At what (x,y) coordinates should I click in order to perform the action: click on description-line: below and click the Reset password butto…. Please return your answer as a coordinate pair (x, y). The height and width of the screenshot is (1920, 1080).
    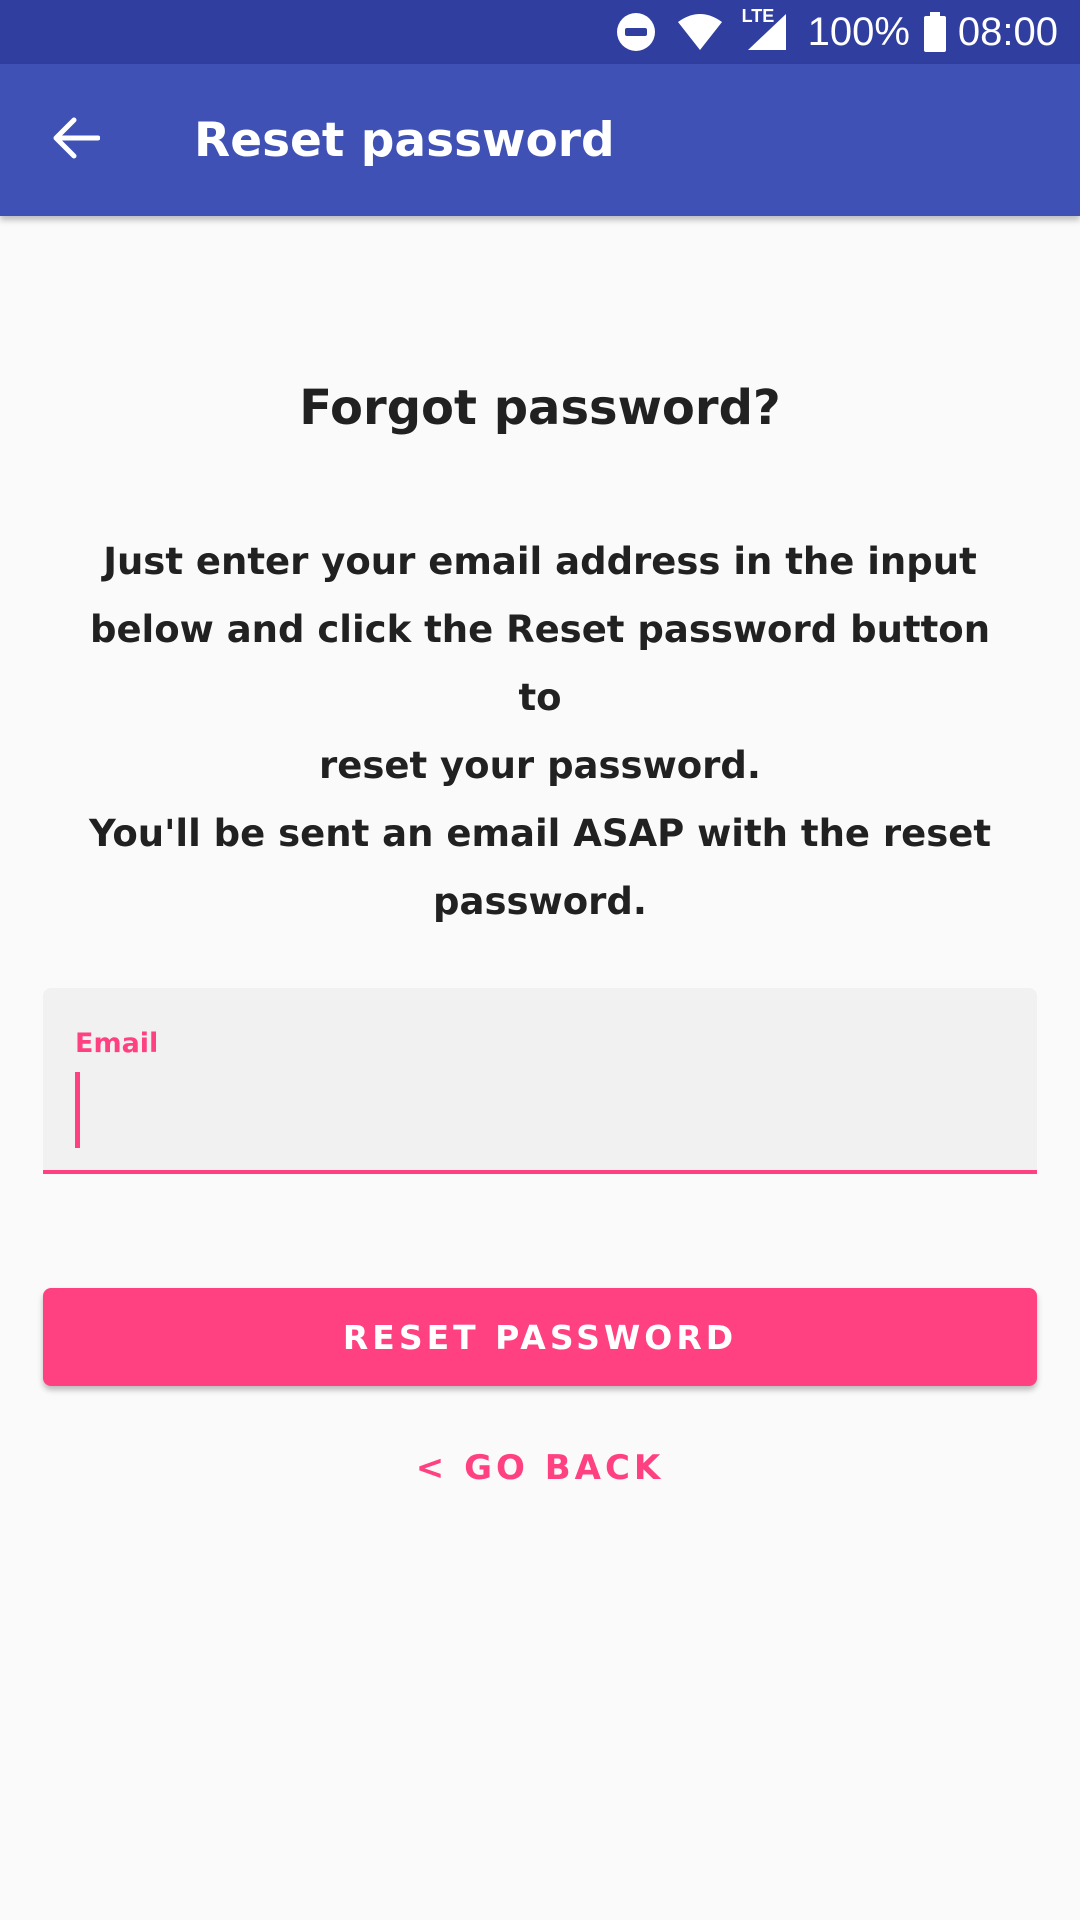
    Looking at the image, I should click on (540, 663).